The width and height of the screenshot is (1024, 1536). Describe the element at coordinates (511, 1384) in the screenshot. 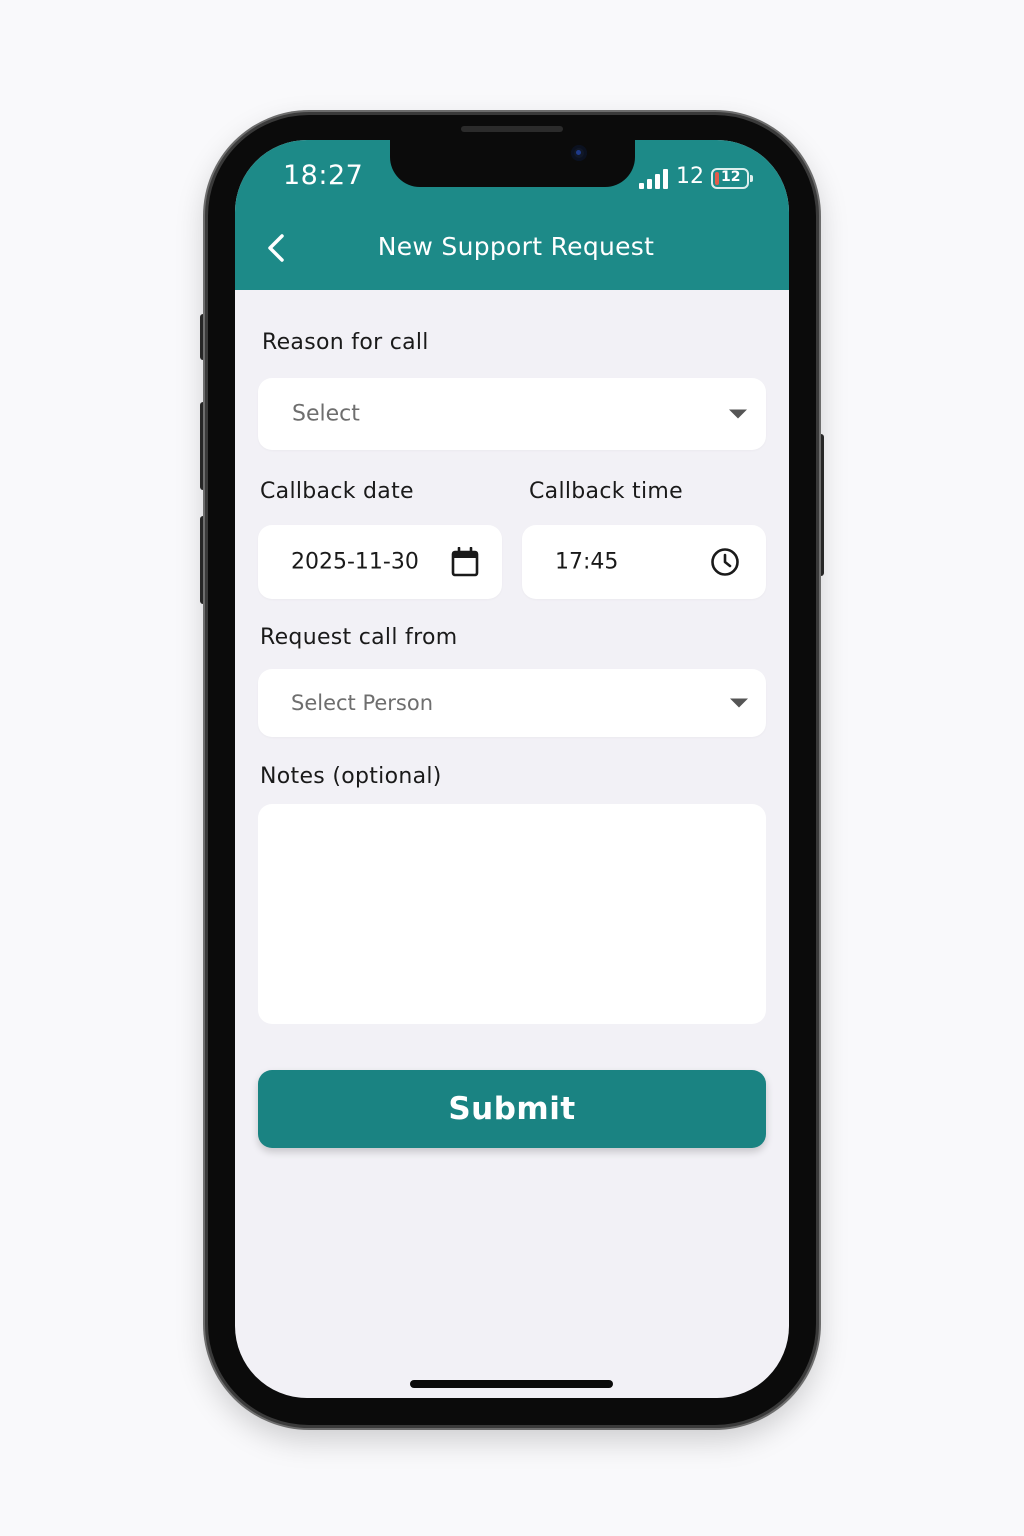

I see `home-indicator` at that location.